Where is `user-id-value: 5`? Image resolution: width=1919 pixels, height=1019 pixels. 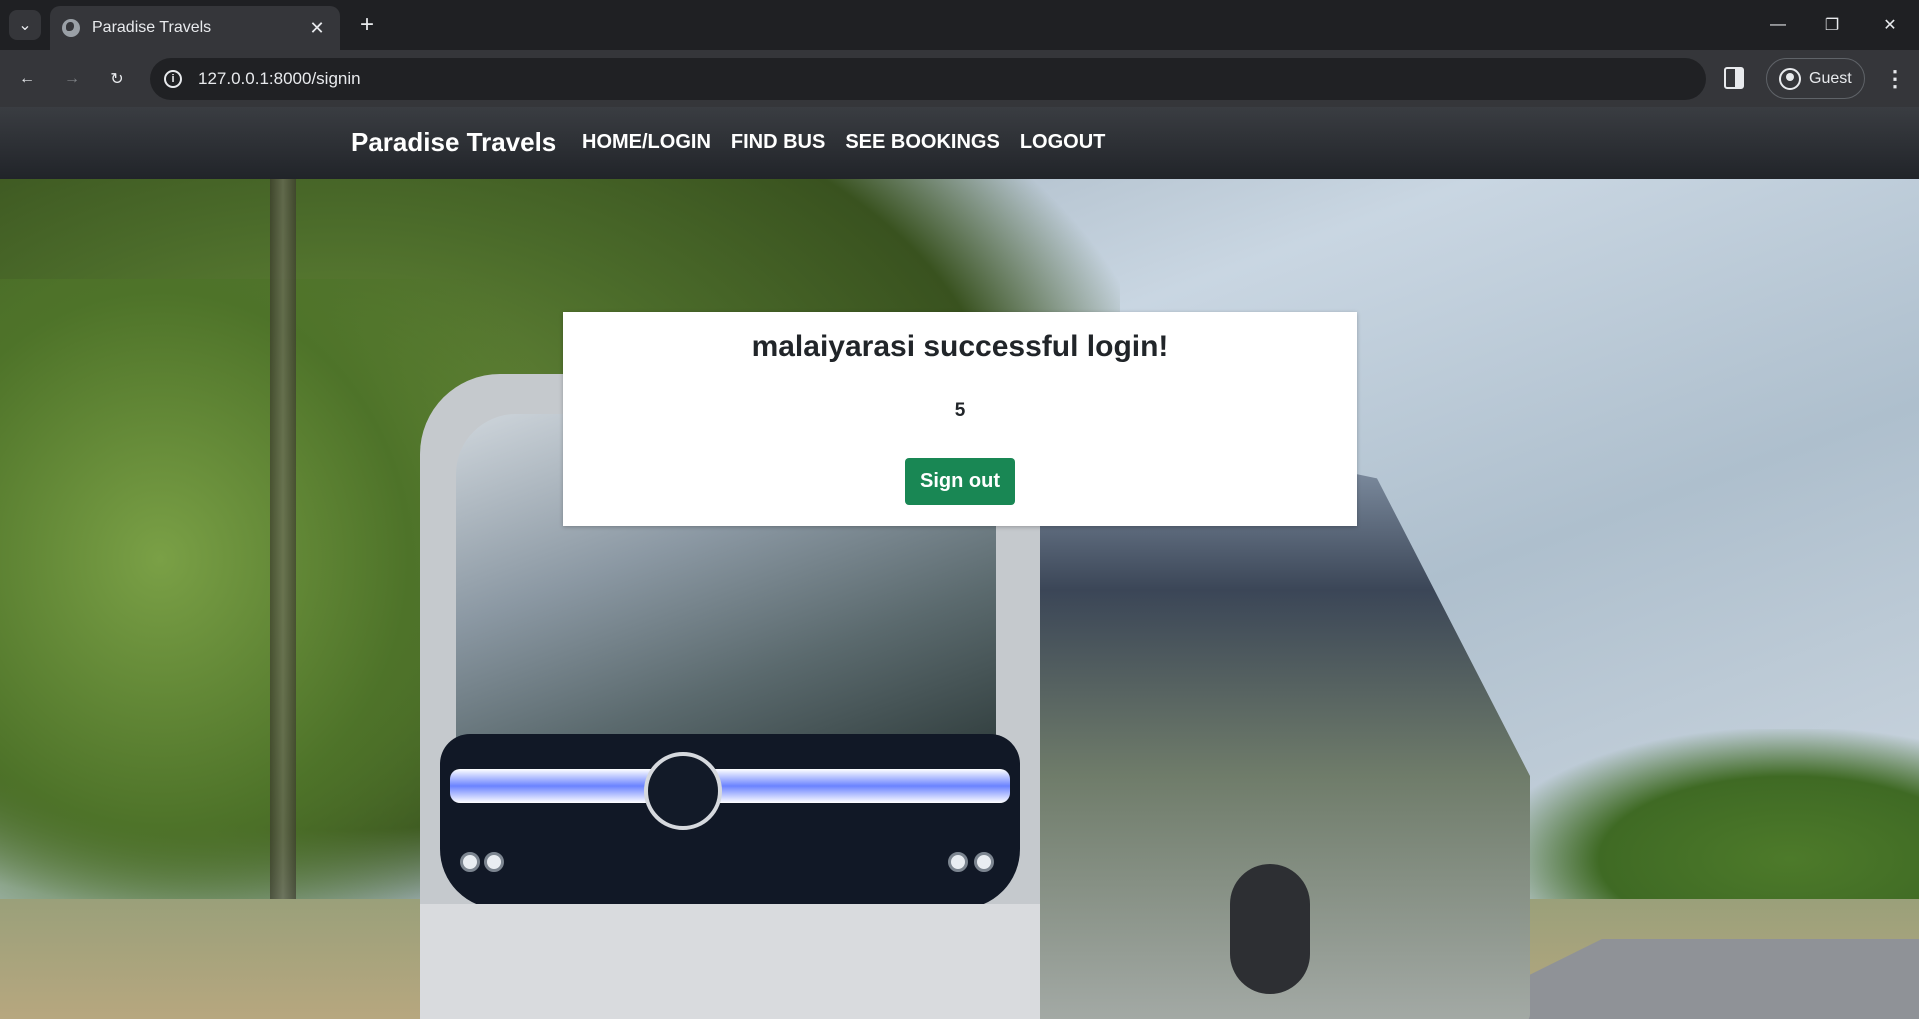 user-id-value: 5 is located at coordinates (960, 410).